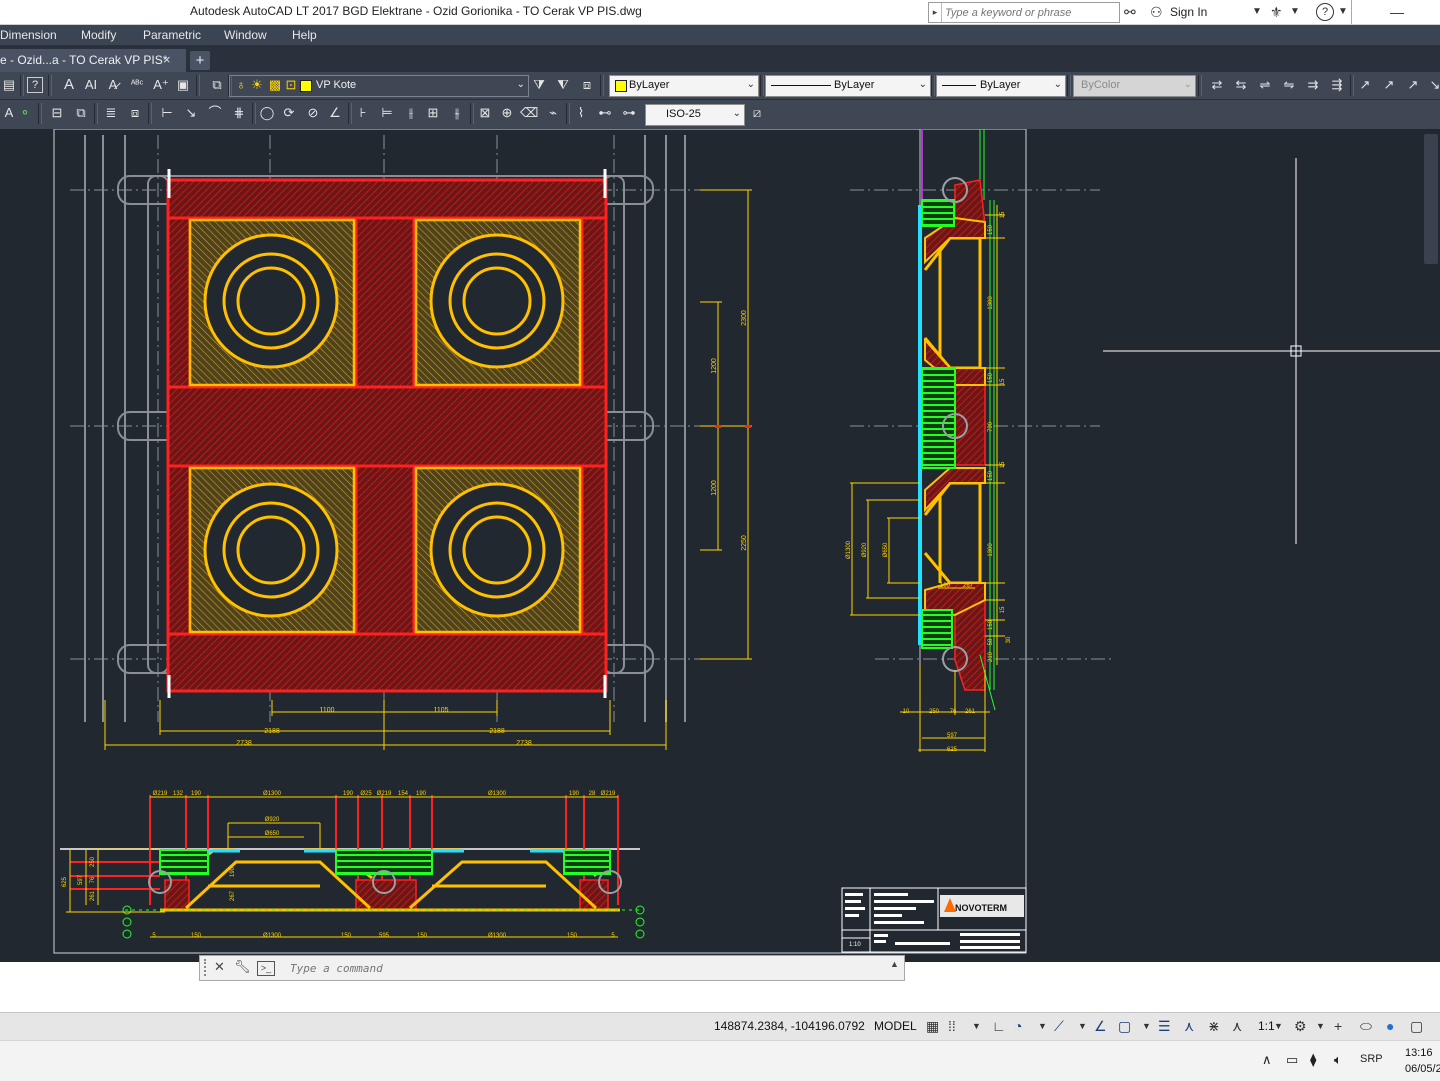  I want to click on workspace-gear-icon: ⚙, so click(1300, 1026).